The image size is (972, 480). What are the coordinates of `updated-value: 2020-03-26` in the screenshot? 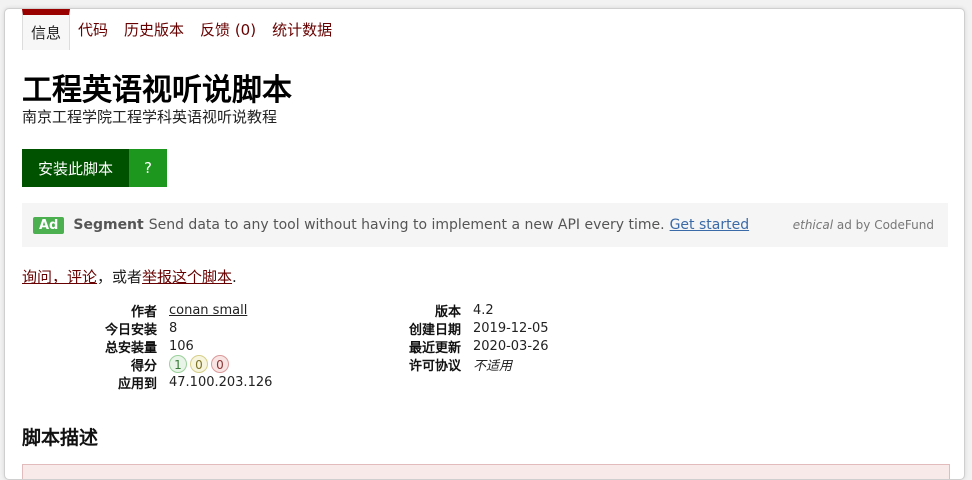 It's located at (511, 346).